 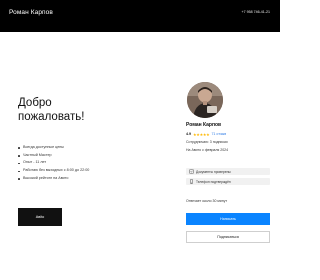 I want to click on docs-verified-badge: Документы проверены, so click(x=228, y=171).